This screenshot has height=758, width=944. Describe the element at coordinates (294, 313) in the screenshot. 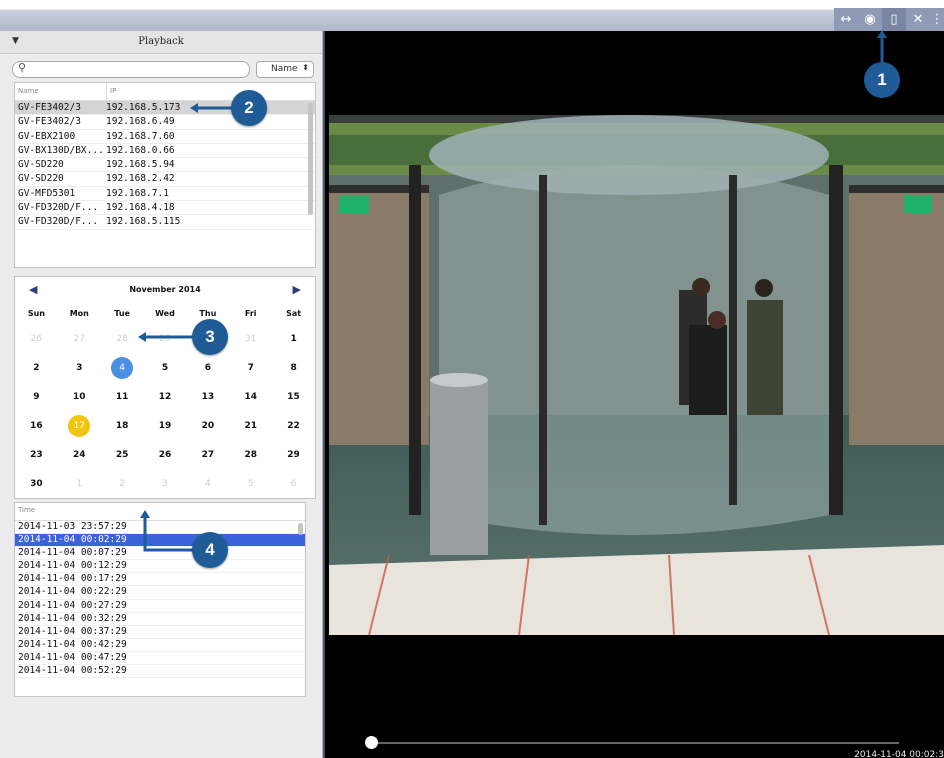

I see `weekday-header: Sat` at that location.